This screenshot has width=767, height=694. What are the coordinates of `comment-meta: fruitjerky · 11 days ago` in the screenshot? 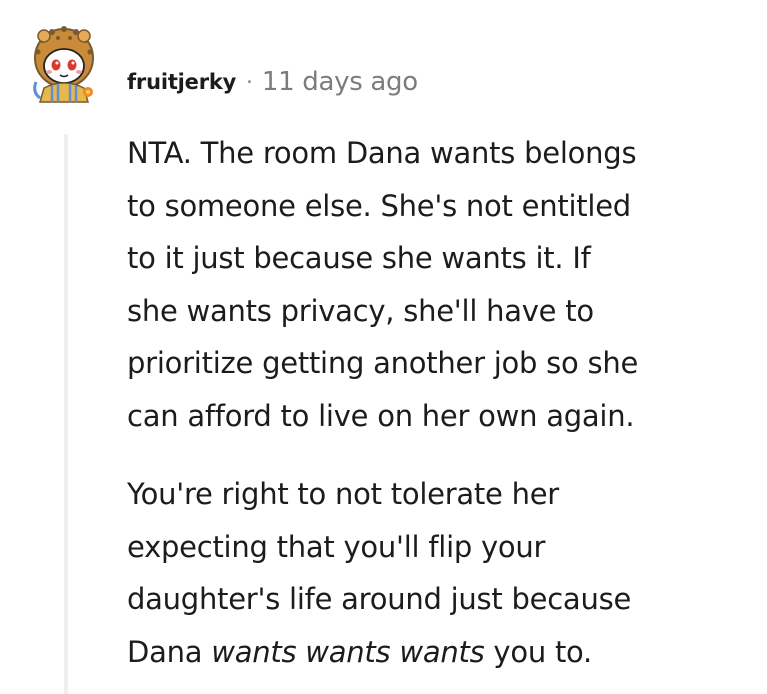 It's located at (272, 82).